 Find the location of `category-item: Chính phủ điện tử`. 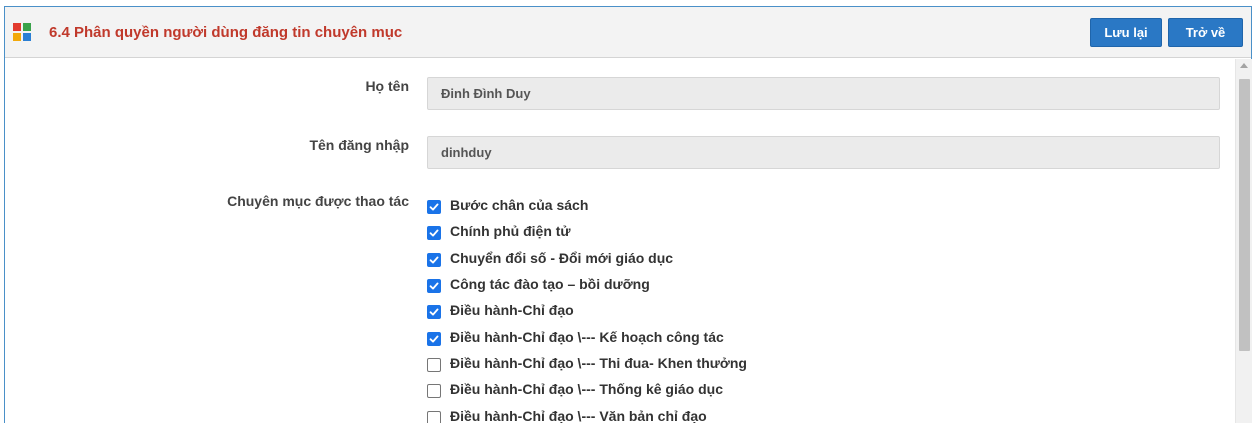

category-item: Chính phủ điện tử is located at coordinates (587, 231).